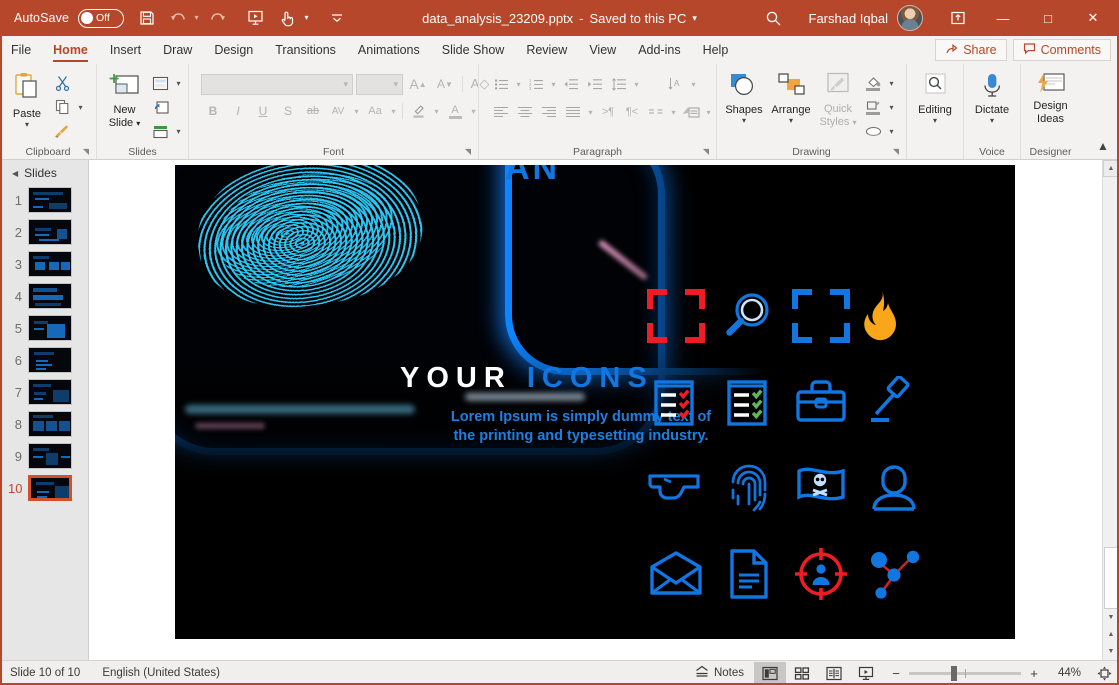 The width and height of the screenshot is (1119, 685). I want to click on right-to-left-icon: ¶<, so click(632, 112).